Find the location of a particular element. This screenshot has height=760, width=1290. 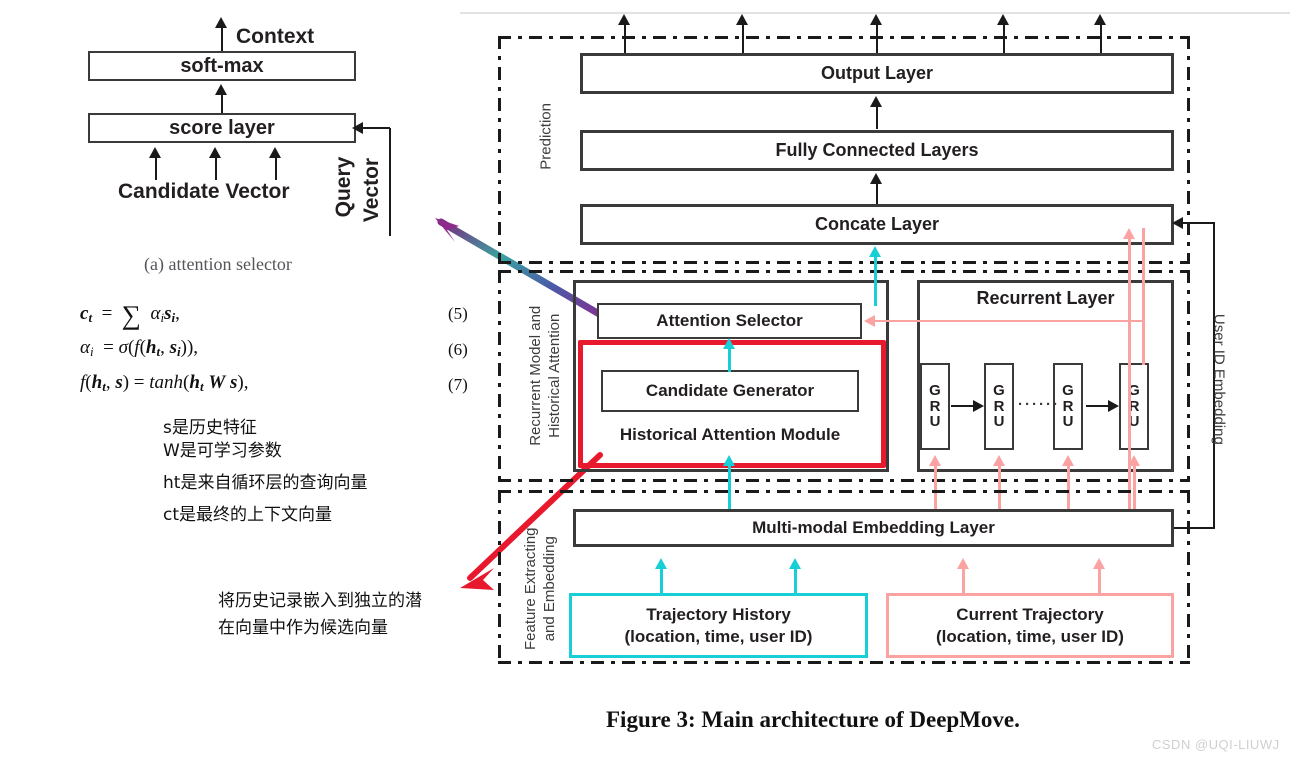

gru-link-1-shaft is located at coordinates (963, 406).